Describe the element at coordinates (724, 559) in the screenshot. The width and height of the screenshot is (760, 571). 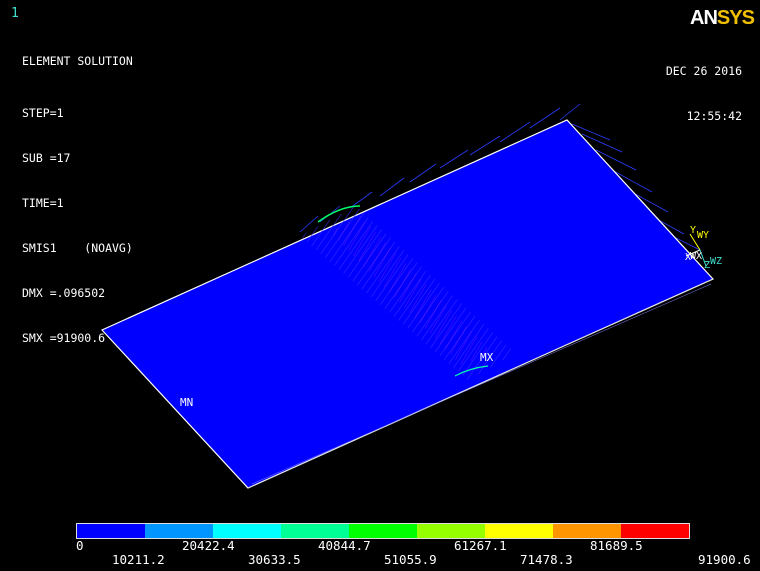
I see `legend-label-bottom: 91900.6` at that location.